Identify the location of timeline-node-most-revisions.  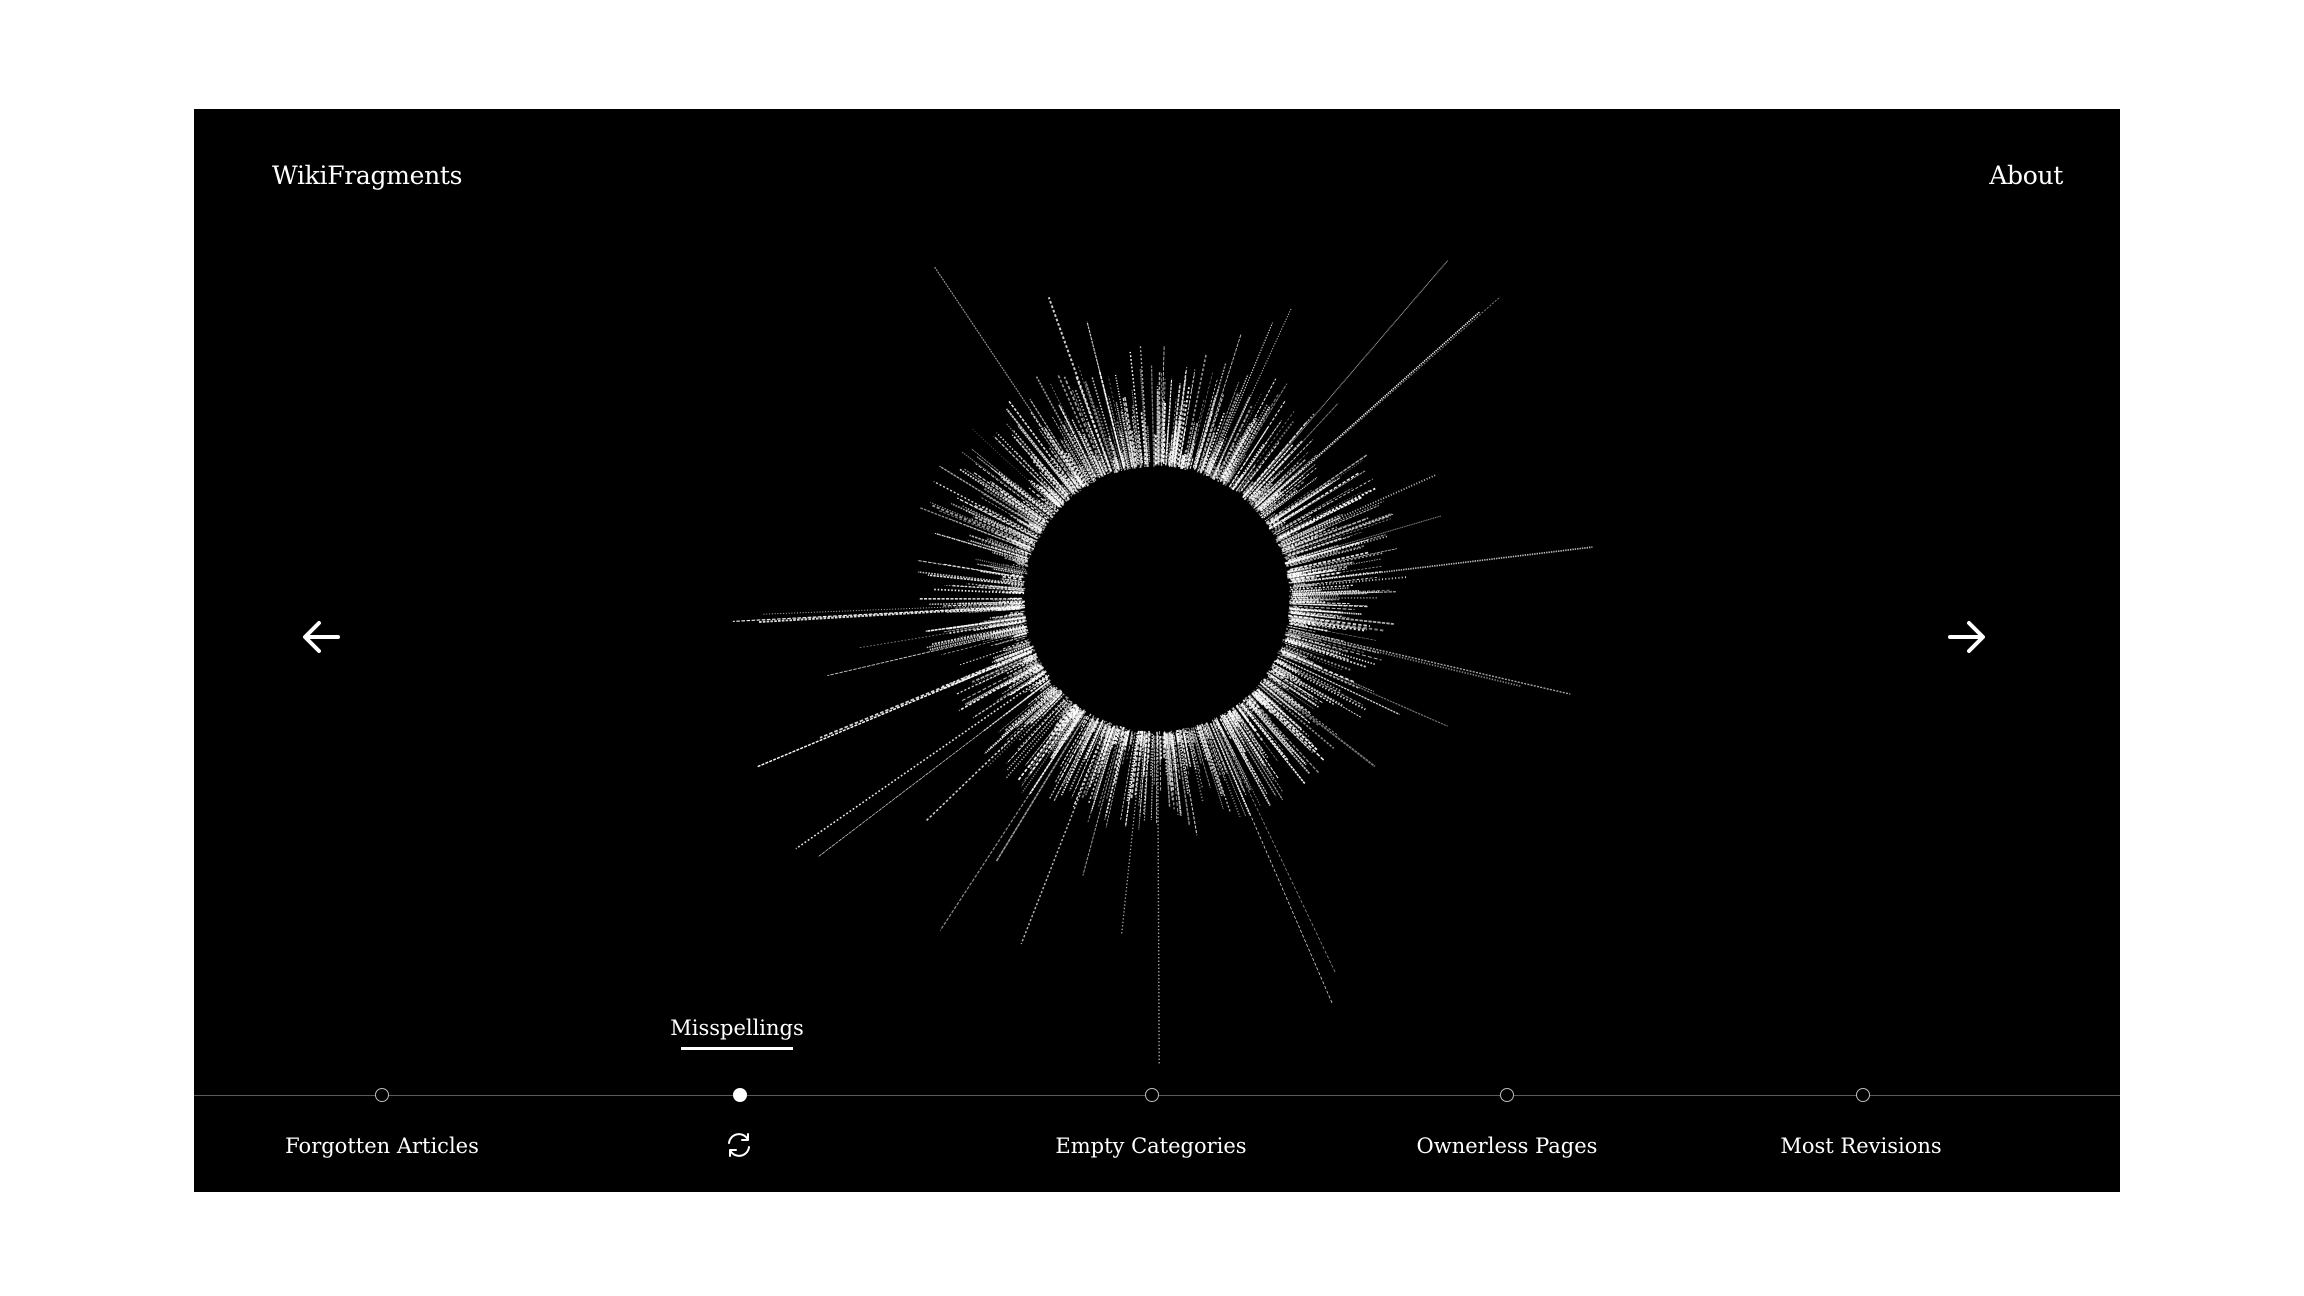
(1863, 1095).